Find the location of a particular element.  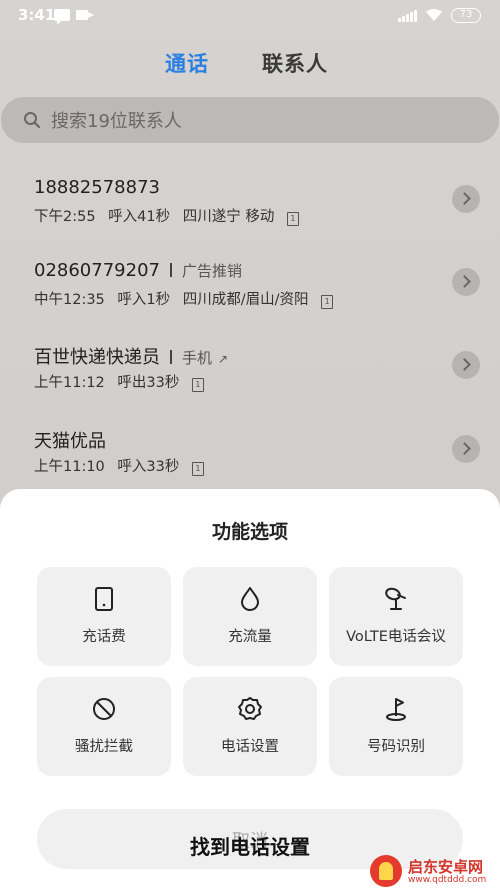

option-label: 号码识别 is located at coordinates (396, 747).